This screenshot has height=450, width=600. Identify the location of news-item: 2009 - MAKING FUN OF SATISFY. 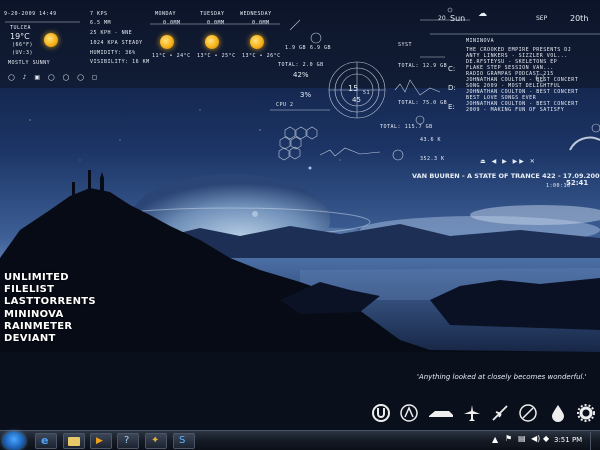
(533, 110).